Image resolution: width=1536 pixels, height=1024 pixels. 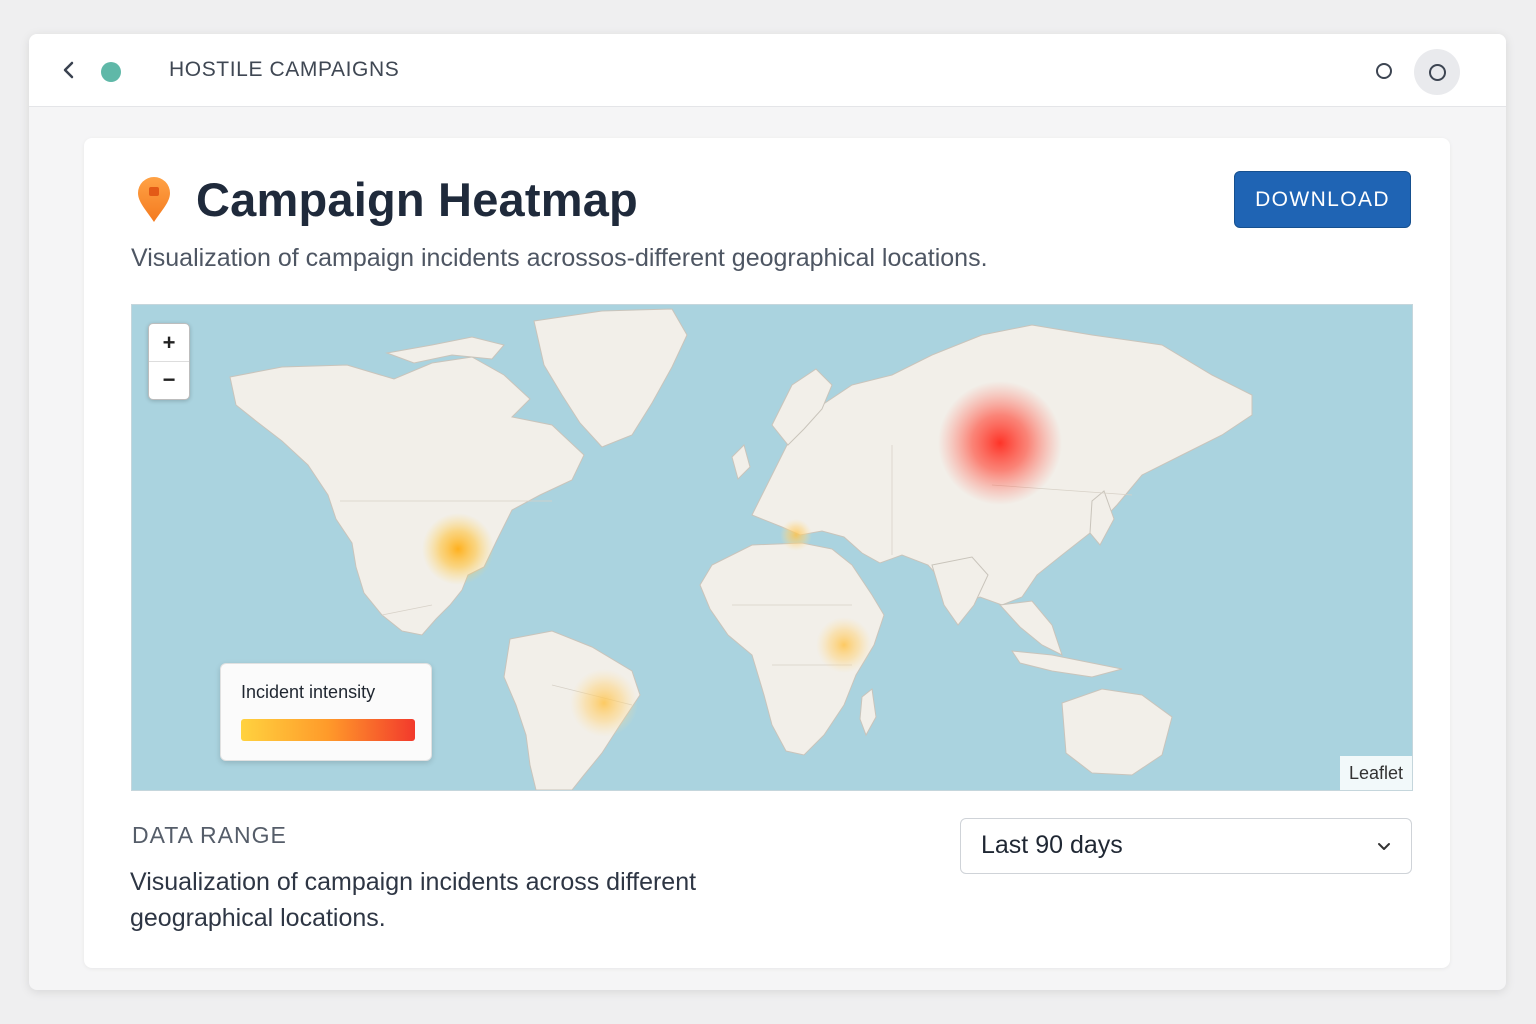 I want to click on back-button, so click(x=69, y=70).